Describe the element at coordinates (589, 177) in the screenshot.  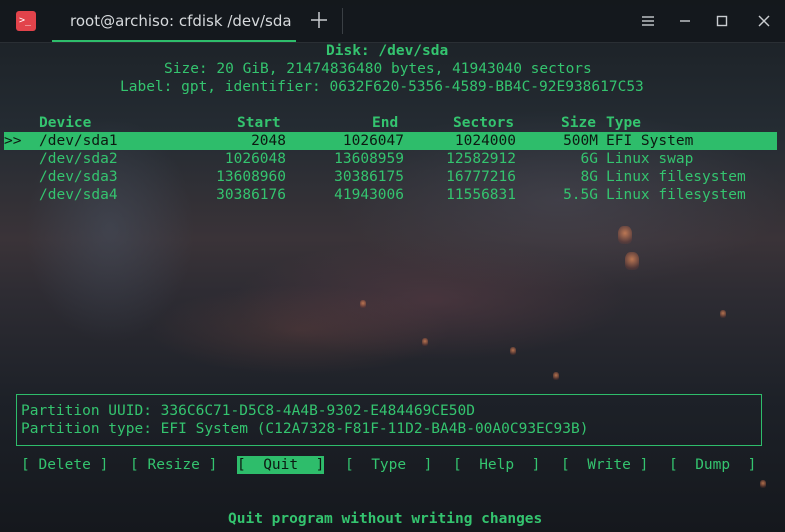
I see `partition-size: 8G` at that location.